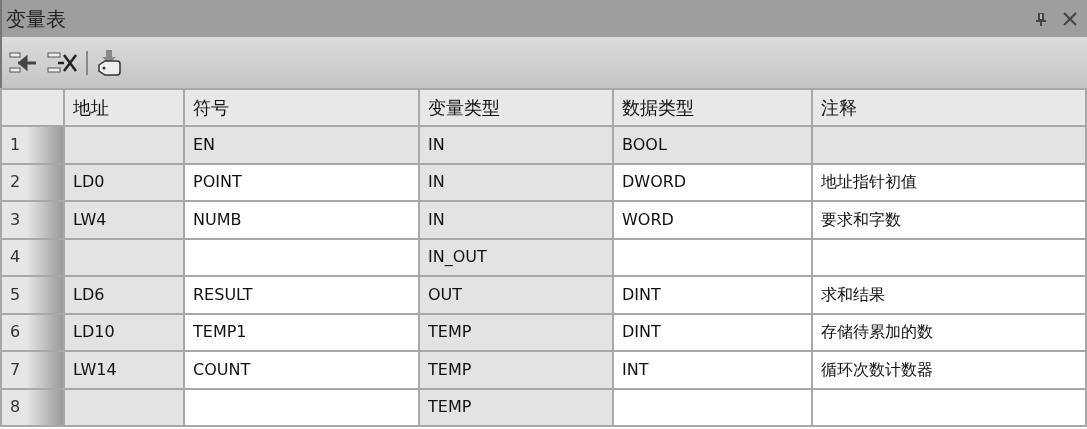  Describe the element at coordinates (15, 257) in the screenshot. I see `row-number: 4` at that location.